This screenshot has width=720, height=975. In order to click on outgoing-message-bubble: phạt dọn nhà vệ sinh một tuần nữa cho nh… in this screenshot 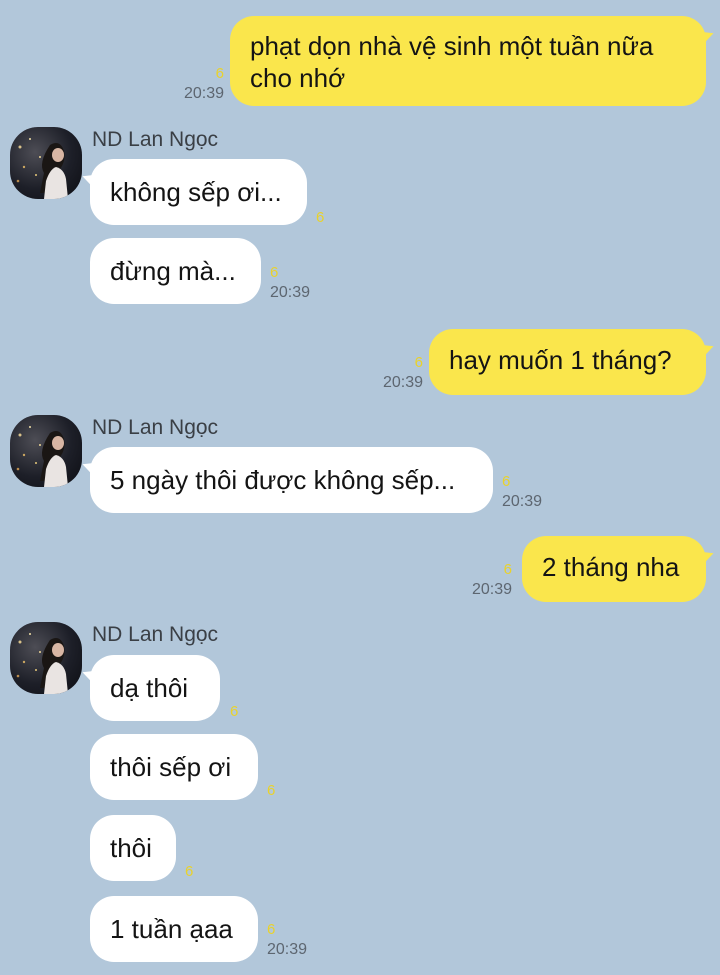, I will do `click(468, 61)`.